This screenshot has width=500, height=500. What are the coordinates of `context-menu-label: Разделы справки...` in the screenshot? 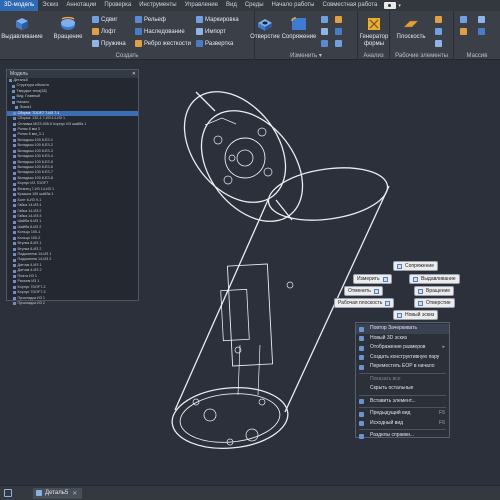 It's located at (392, 435).